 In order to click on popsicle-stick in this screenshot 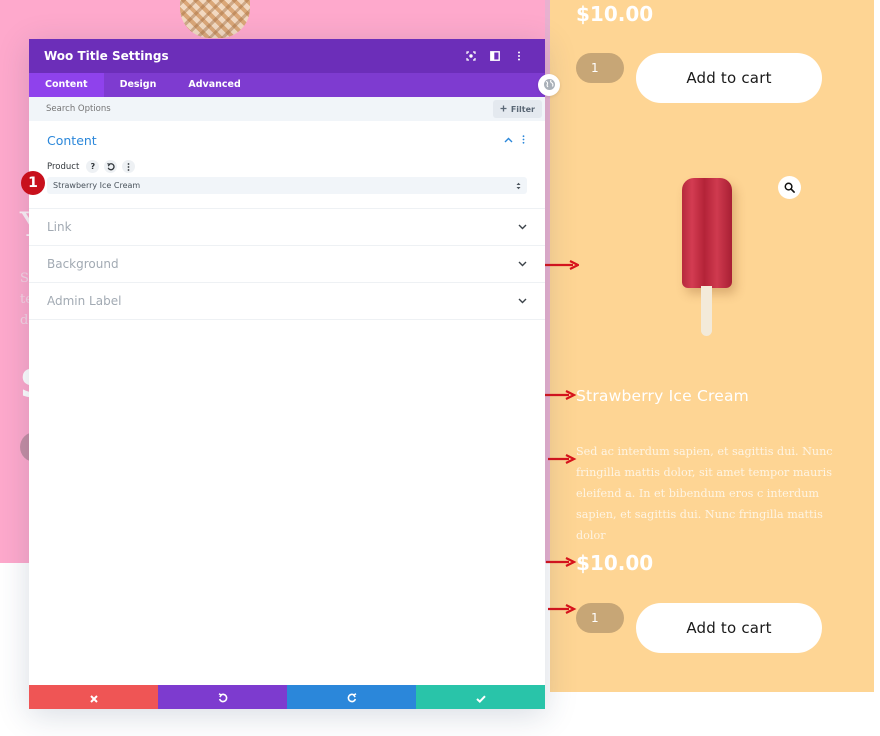, I will do `click(706, 311)`.